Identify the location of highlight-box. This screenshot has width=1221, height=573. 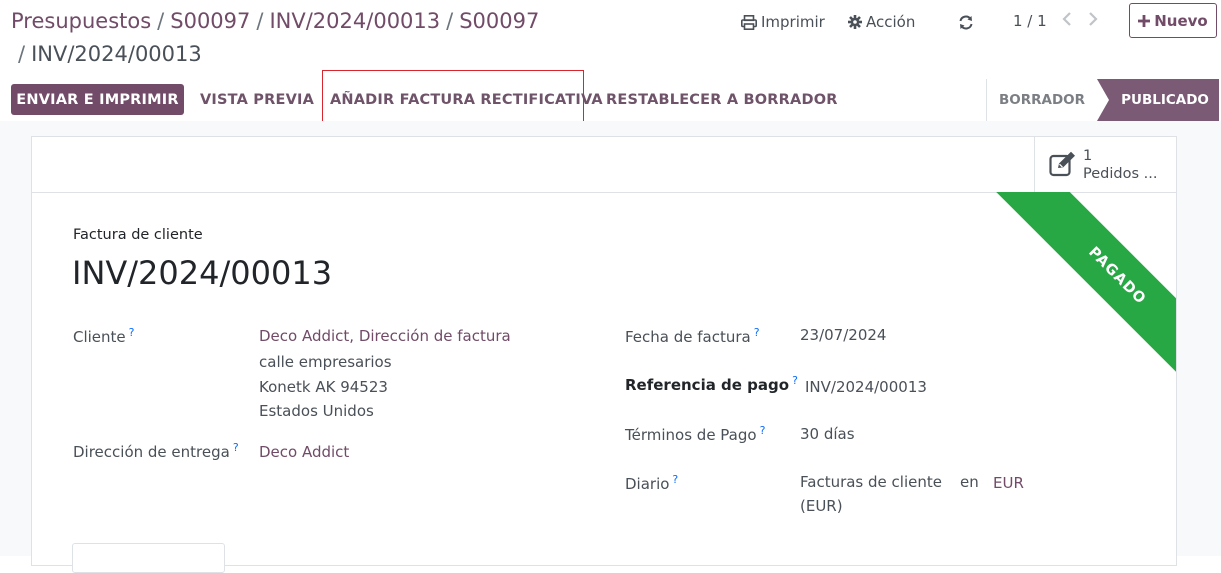
(453, 98).